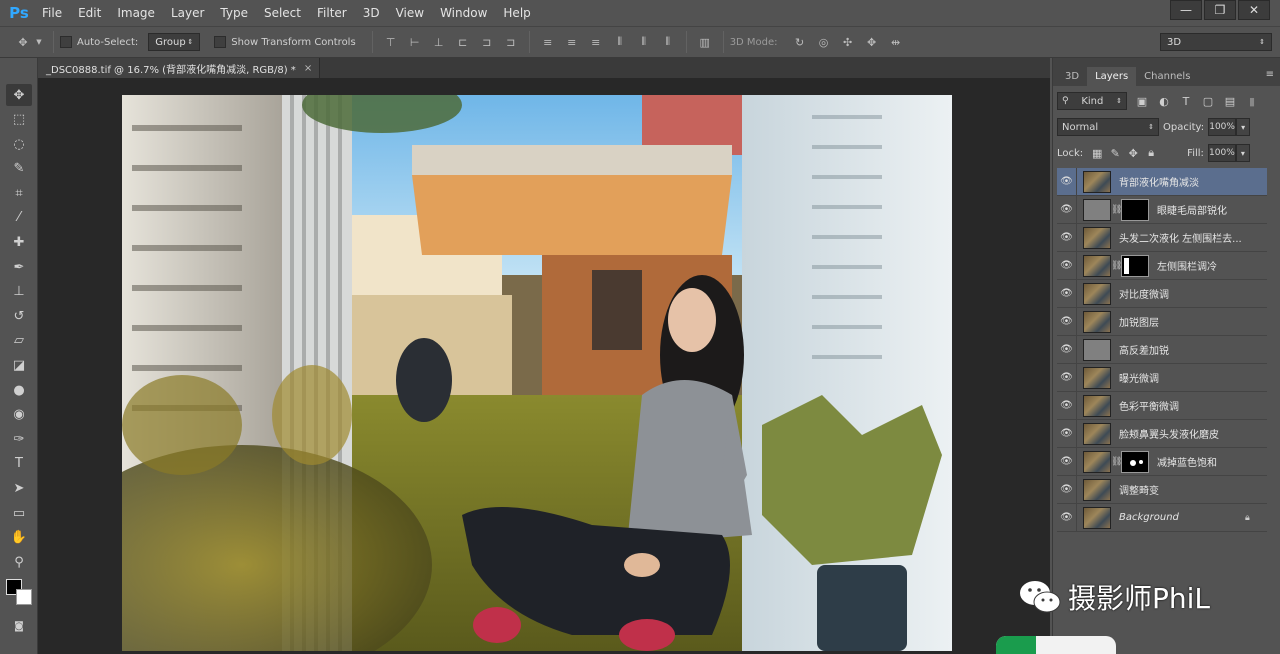 Image resolution: width=1280 pixels, height=654 pixels. Describe the element at coordinates (19, 513) in the screenshot. I see `shape-tool-icon: ▭` at that location.